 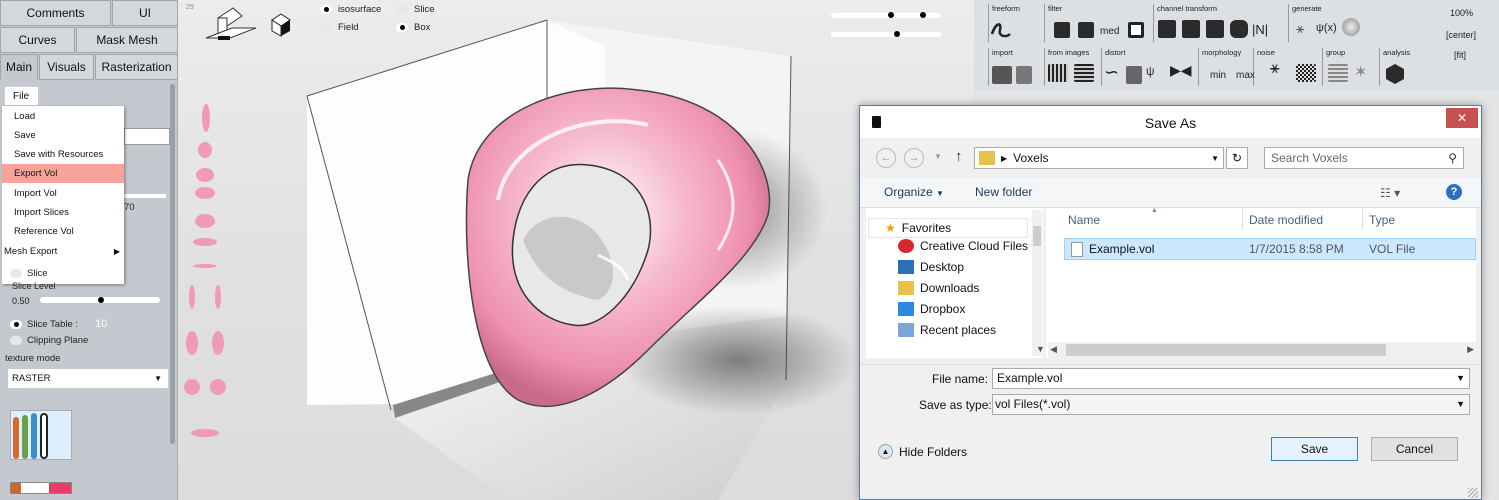 What do you see at coordinates (1395, 74) in the screenshot?
I see `hexagon-icon` at bounding box center [1395, 74].